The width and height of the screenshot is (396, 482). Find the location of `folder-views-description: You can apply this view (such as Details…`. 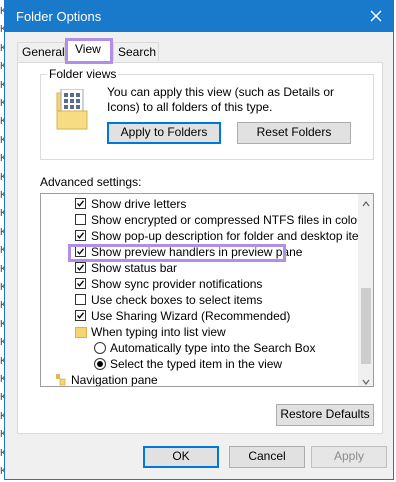

folder-views-description: You can apply this view (such as Details… is located at coordinates (221, 99).